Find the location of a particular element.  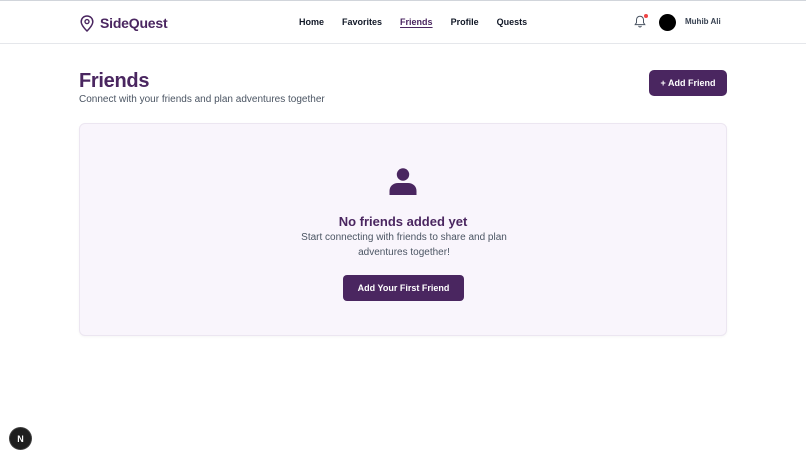

main-nav: Home Favorites Friends Profile Quests is located at coordinates (413, 22).